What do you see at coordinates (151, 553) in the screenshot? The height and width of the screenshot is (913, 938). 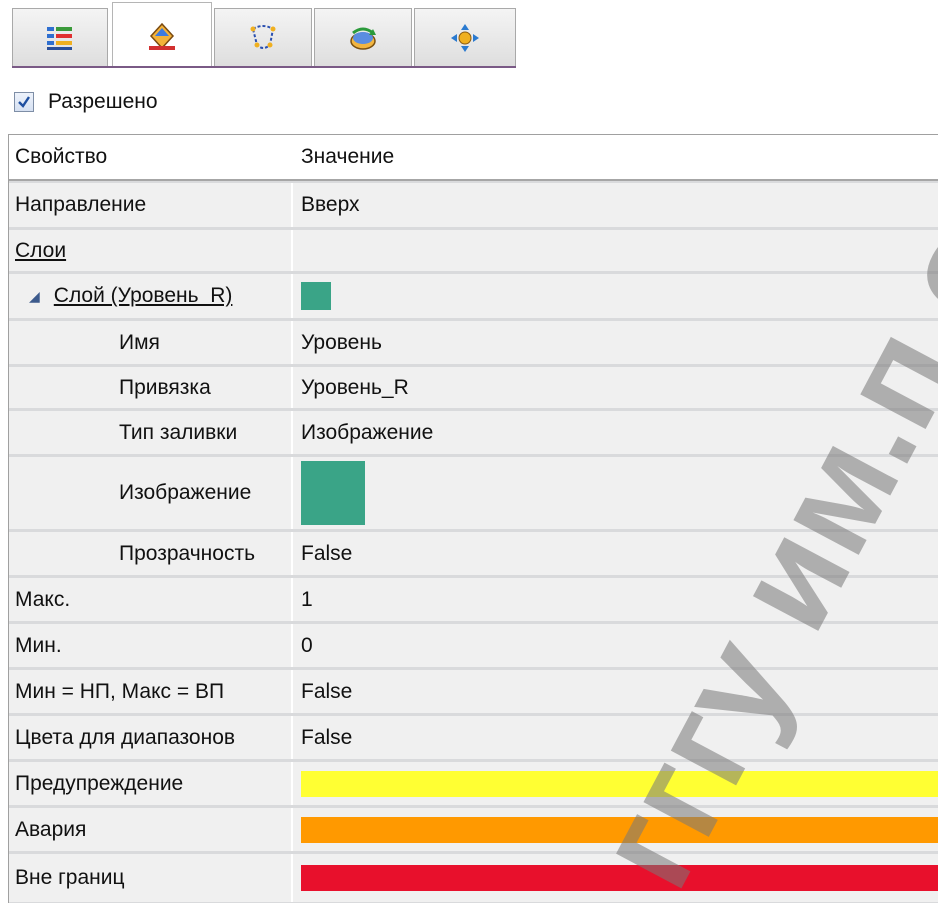 I see `row-name: Прозрачность` at bounding box center [151, 553].